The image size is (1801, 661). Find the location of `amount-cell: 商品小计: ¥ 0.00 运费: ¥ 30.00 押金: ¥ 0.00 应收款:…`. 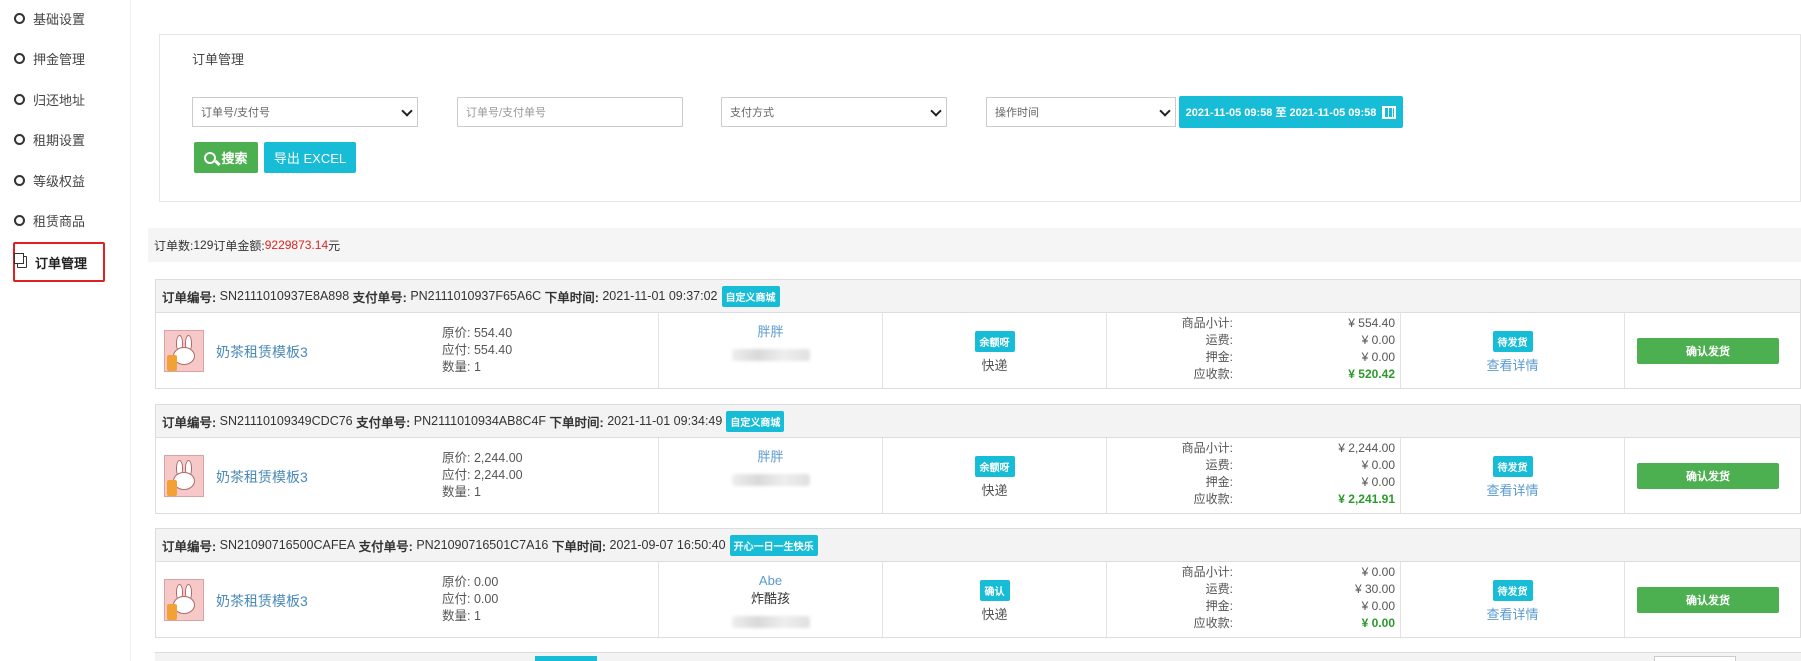

amount-cell: 商品小计: ¥ 0.00 运费: ¥ 30.00 押金: ¥ 0.00 应收款:… is located at coordinates (1254, 599).